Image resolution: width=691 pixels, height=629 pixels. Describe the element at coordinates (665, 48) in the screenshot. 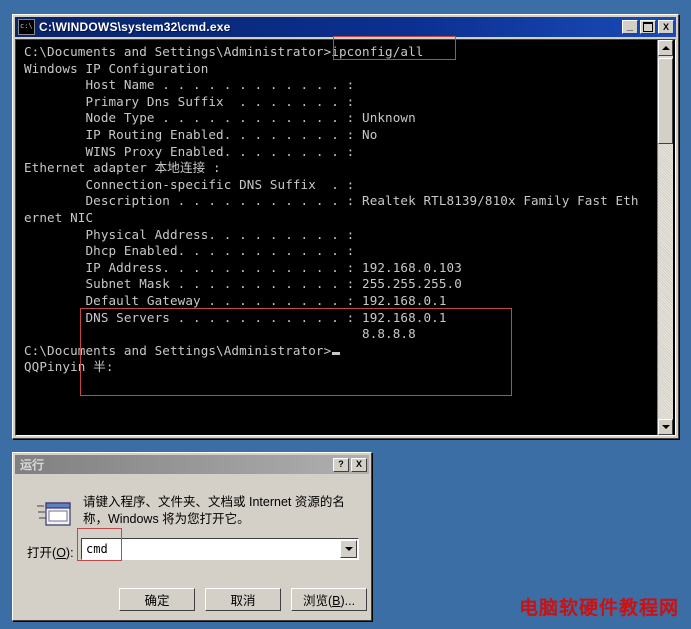

I see `scroll-up-arrow-icon` at that location.